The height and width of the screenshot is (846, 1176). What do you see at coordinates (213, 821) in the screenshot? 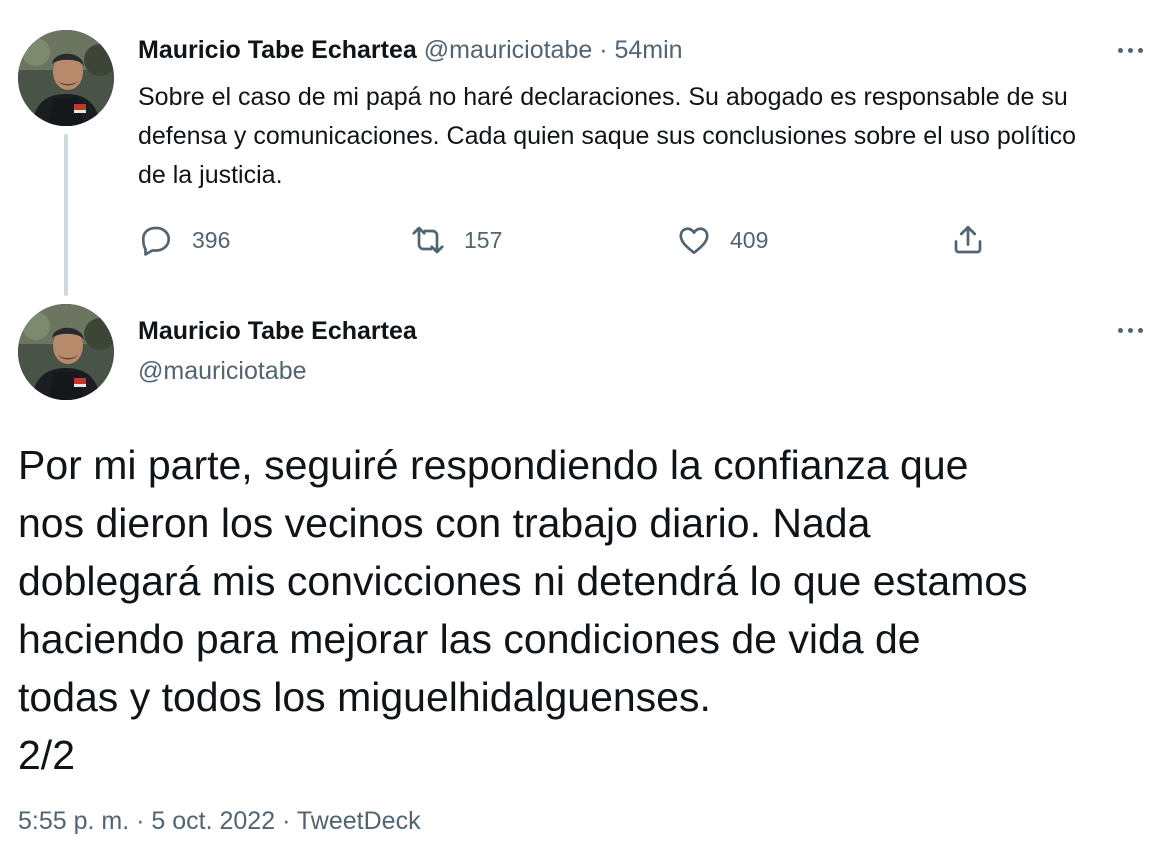
I see `tweet-date: 5 oct. 2022` at bounding box center [213, 821].